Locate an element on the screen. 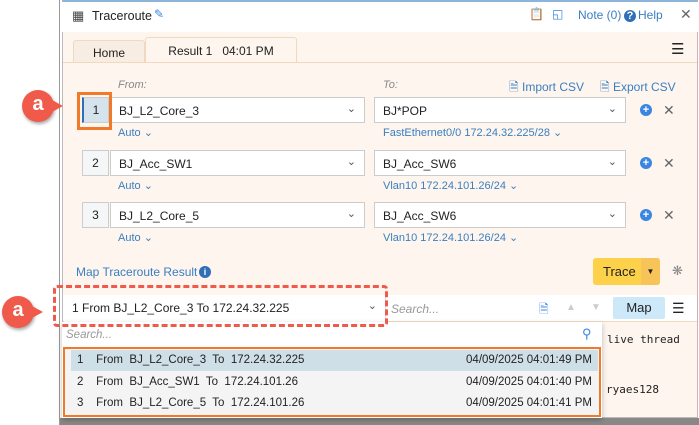  edit-icon: ✎ is located at coordinates (159, 14).